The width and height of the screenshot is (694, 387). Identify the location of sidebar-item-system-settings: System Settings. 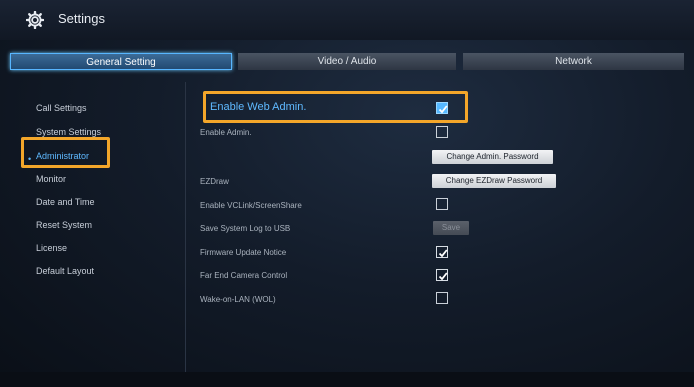
(68, 132).